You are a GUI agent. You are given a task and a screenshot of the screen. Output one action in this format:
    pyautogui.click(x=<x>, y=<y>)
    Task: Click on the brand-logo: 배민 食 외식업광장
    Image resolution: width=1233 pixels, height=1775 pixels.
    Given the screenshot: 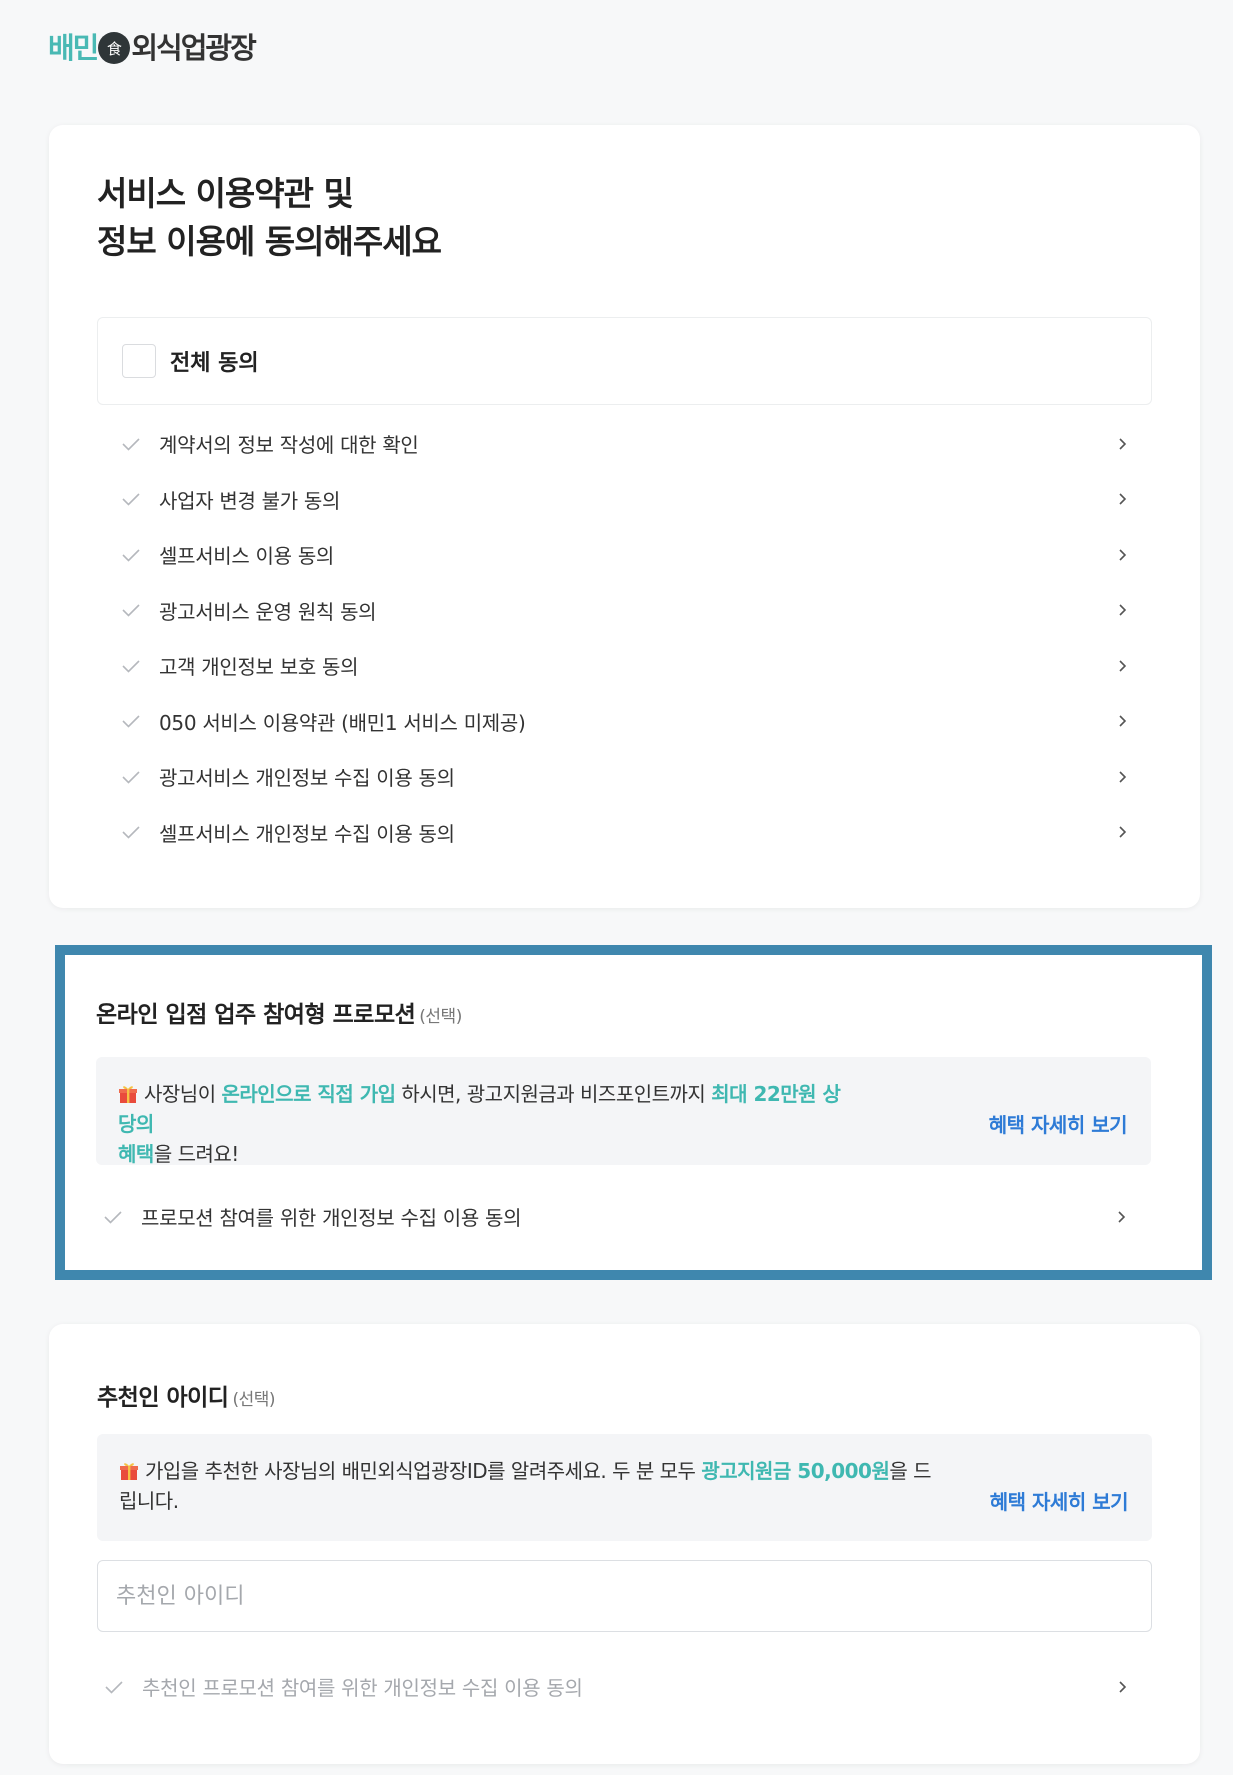 What is the action you would take?
    pyautogui.click(x=152, y=46)
    